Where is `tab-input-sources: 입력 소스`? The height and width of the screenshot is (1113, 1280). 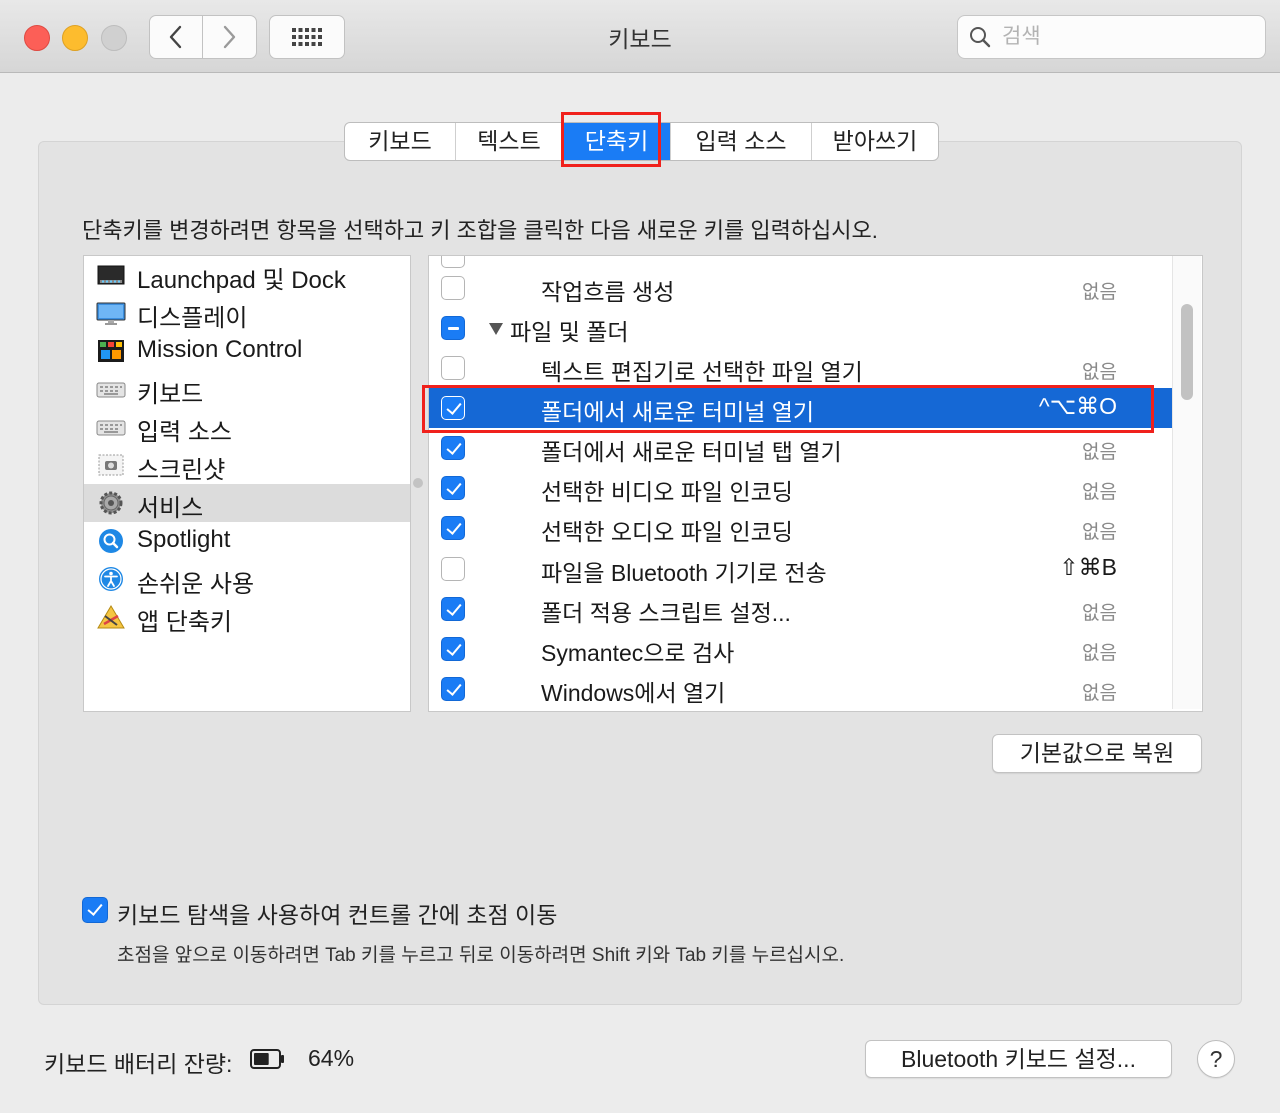 tab-input-sources: 입력 소스 is located at coordinates (741, 141).